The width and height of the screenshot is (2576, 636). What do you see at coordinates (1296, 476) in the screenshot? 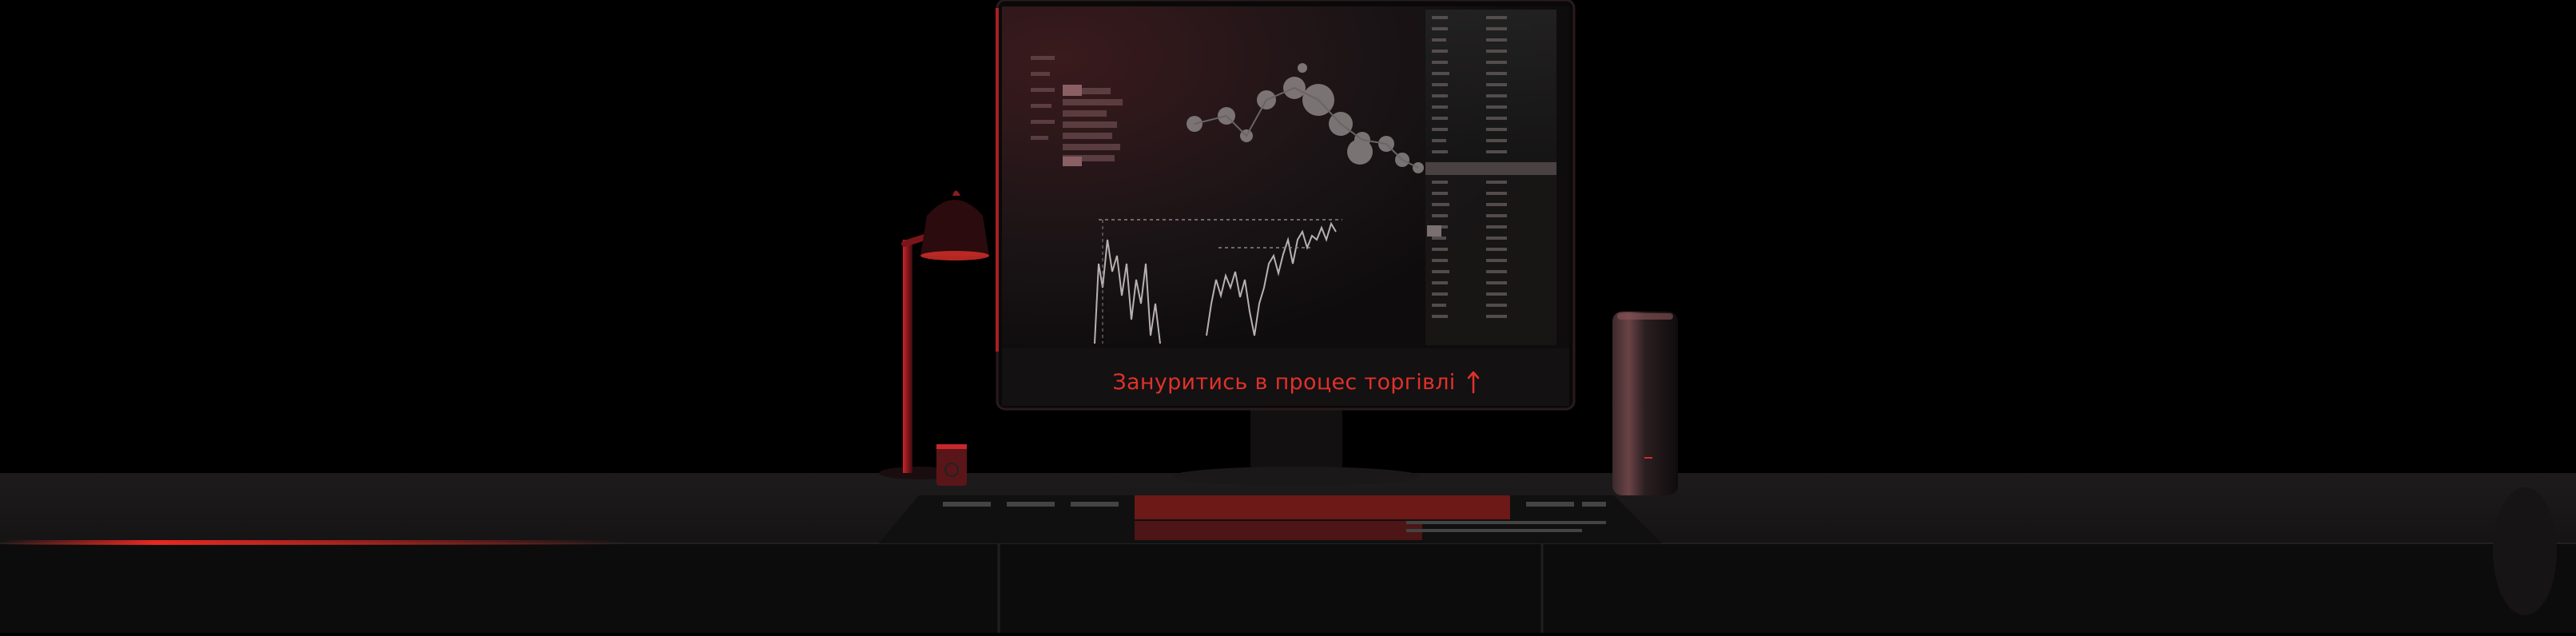
I see `monitor-base` at bounding box center [1296, 476].